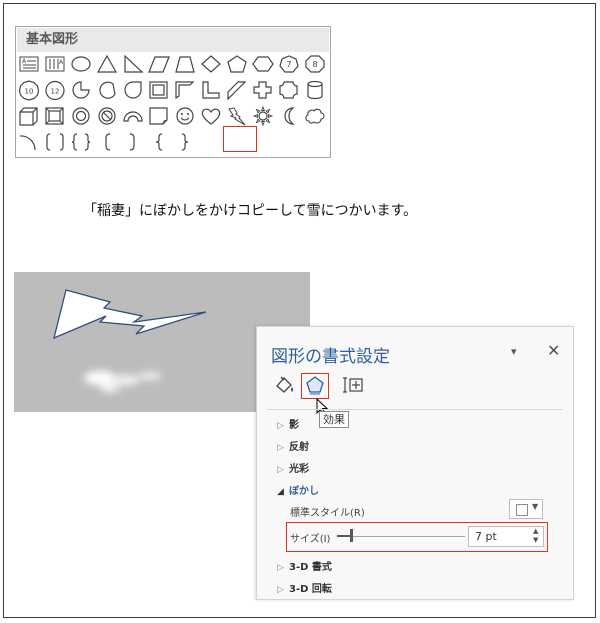  I want to click on oval-icon, so click(82, 66).